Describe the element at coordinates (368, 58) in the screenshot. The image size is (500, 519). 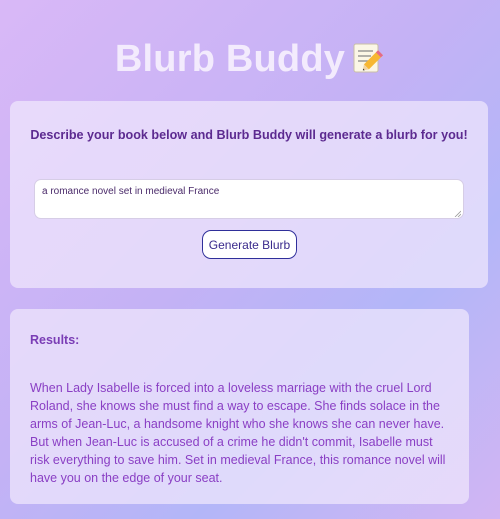
I see `memo-pencil-icon` at that location.